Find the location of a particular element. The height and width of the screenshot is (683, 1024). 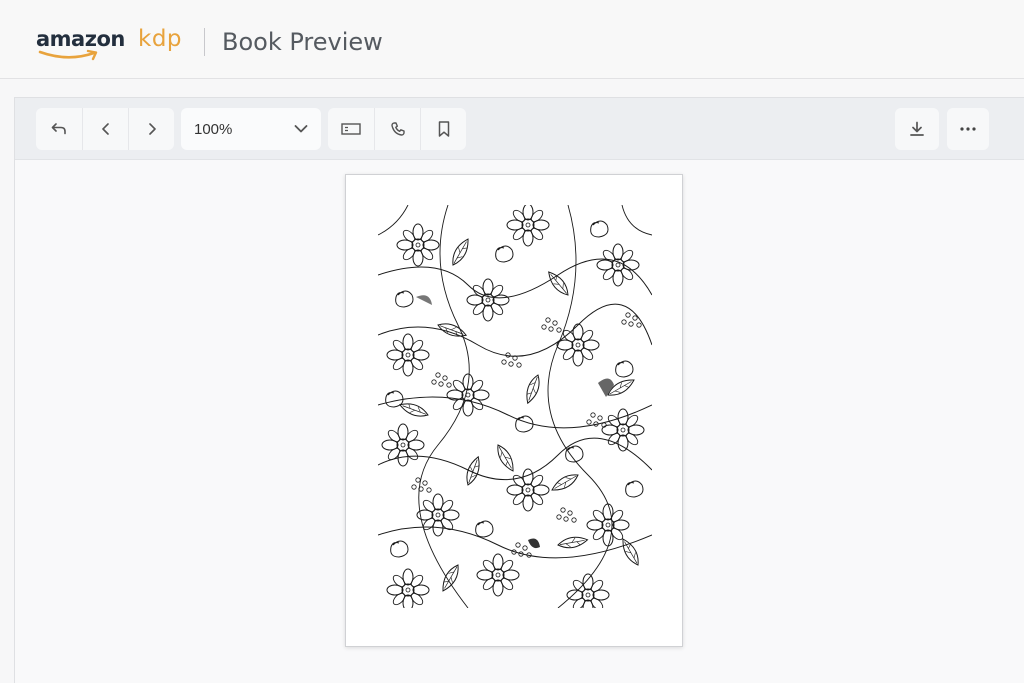

phone-view-icon is located at coordinates (397, 129).